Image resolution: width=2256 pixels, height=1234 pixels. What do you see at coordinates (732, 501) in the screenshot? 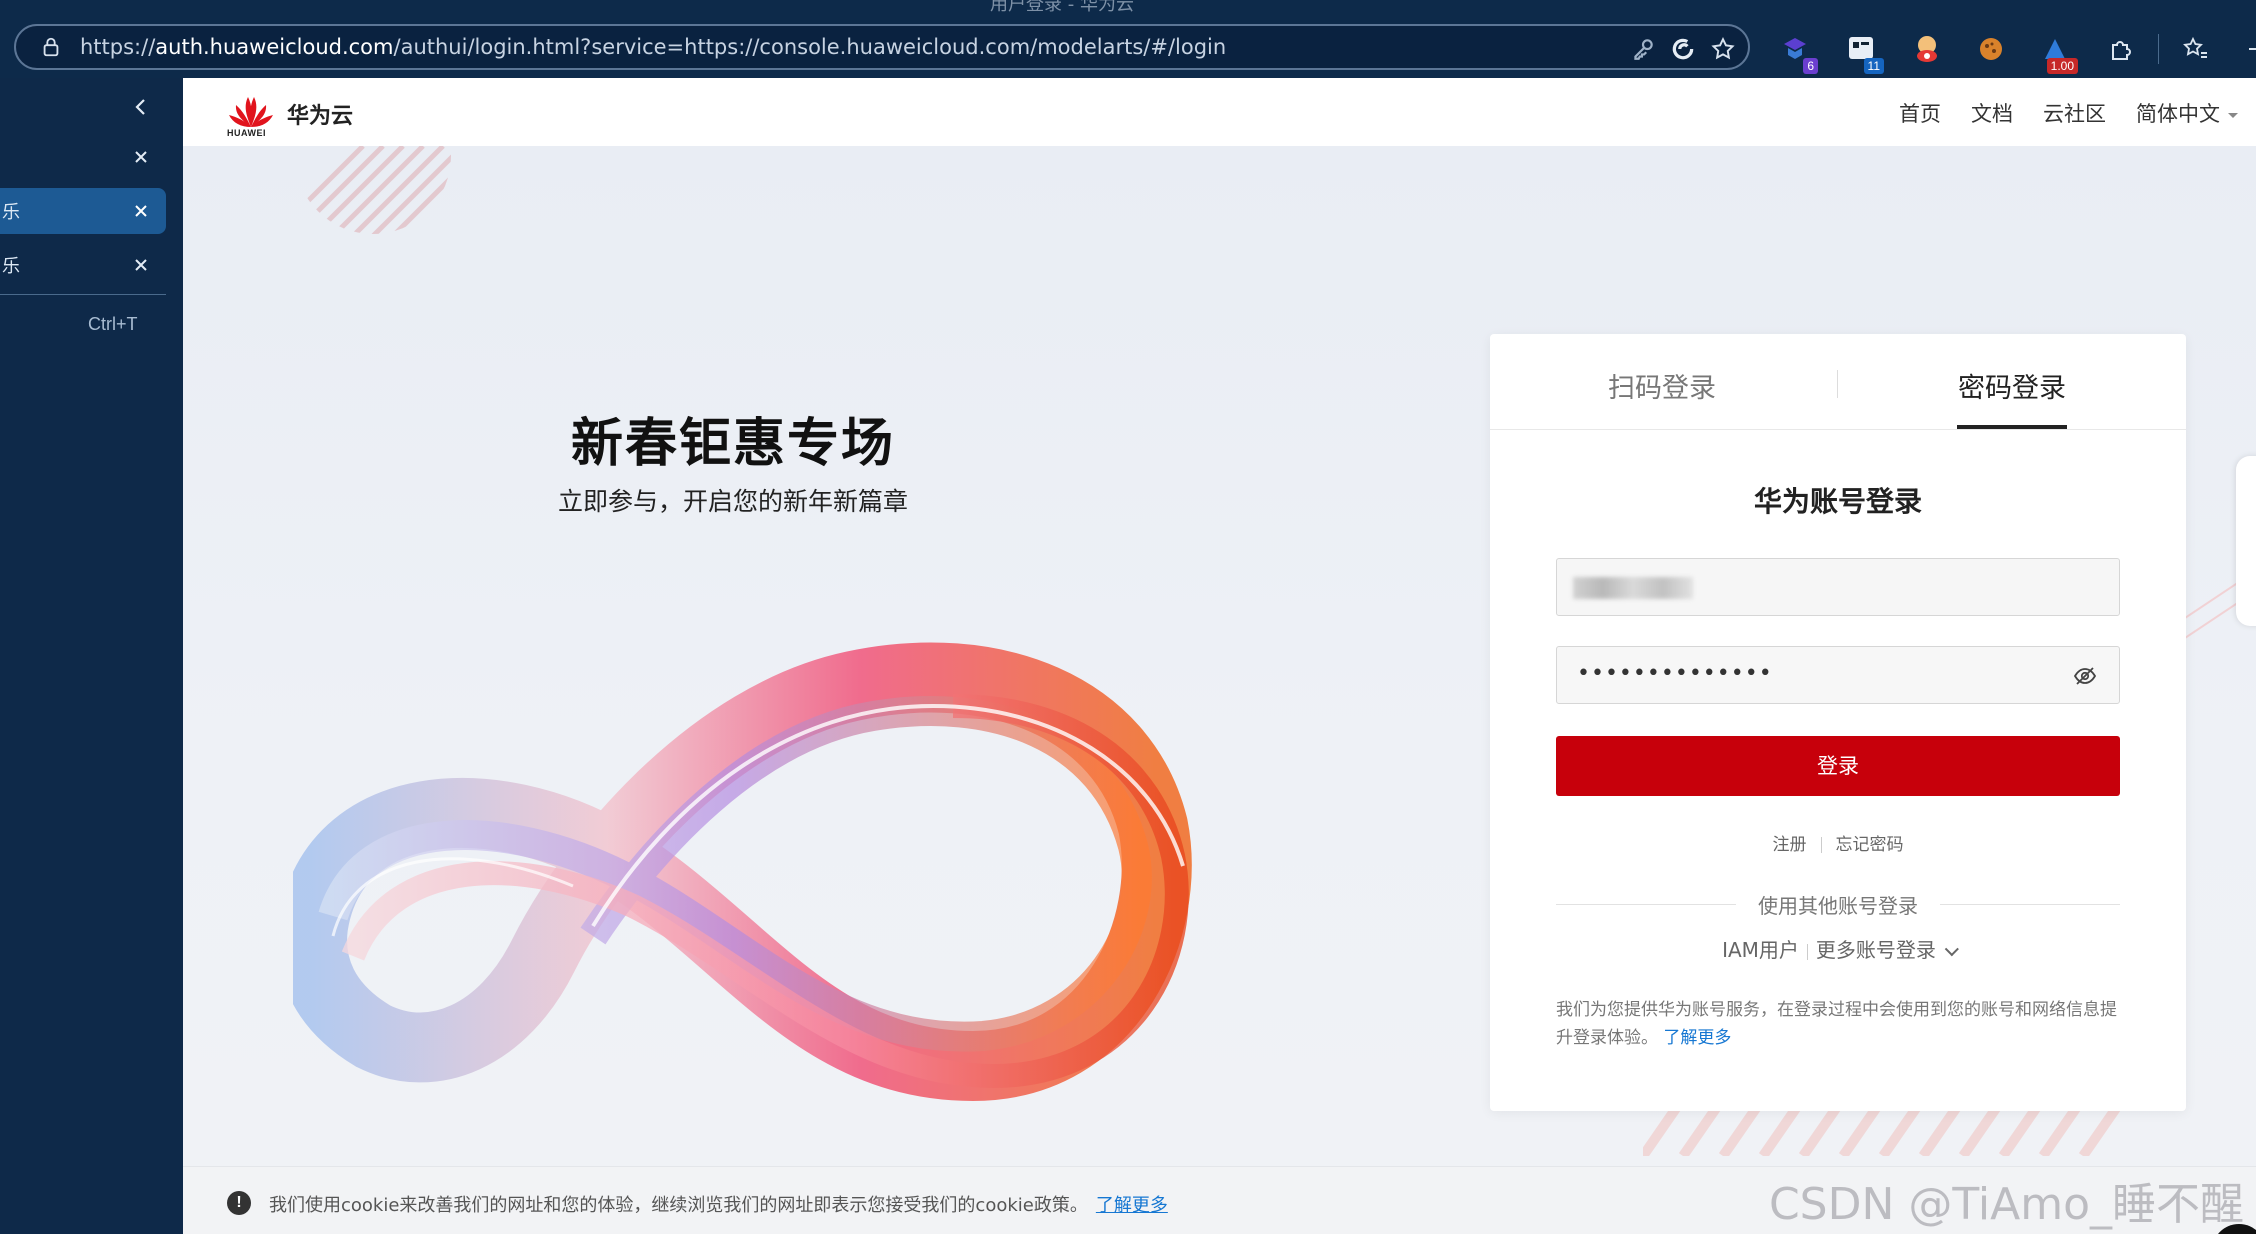
I see `hero-subtitle: 立即参与，开启您的新年新篇章` at bounding box center [732, 501].